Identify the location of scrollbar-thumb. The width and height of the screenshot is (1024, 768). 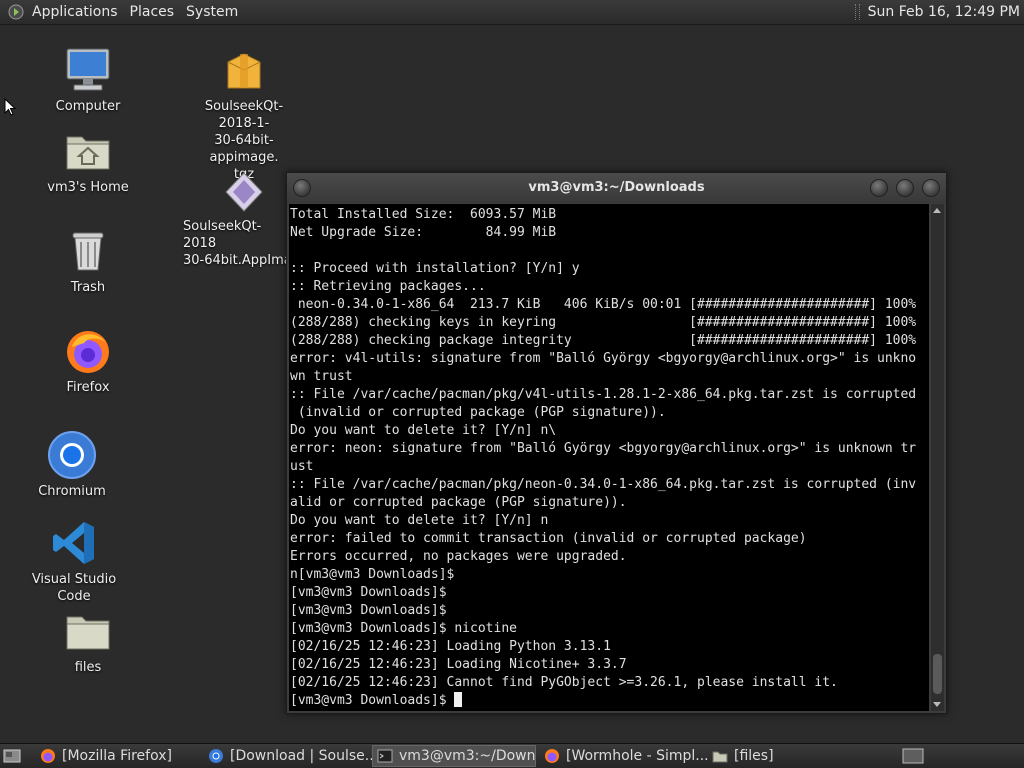
(937, 674).